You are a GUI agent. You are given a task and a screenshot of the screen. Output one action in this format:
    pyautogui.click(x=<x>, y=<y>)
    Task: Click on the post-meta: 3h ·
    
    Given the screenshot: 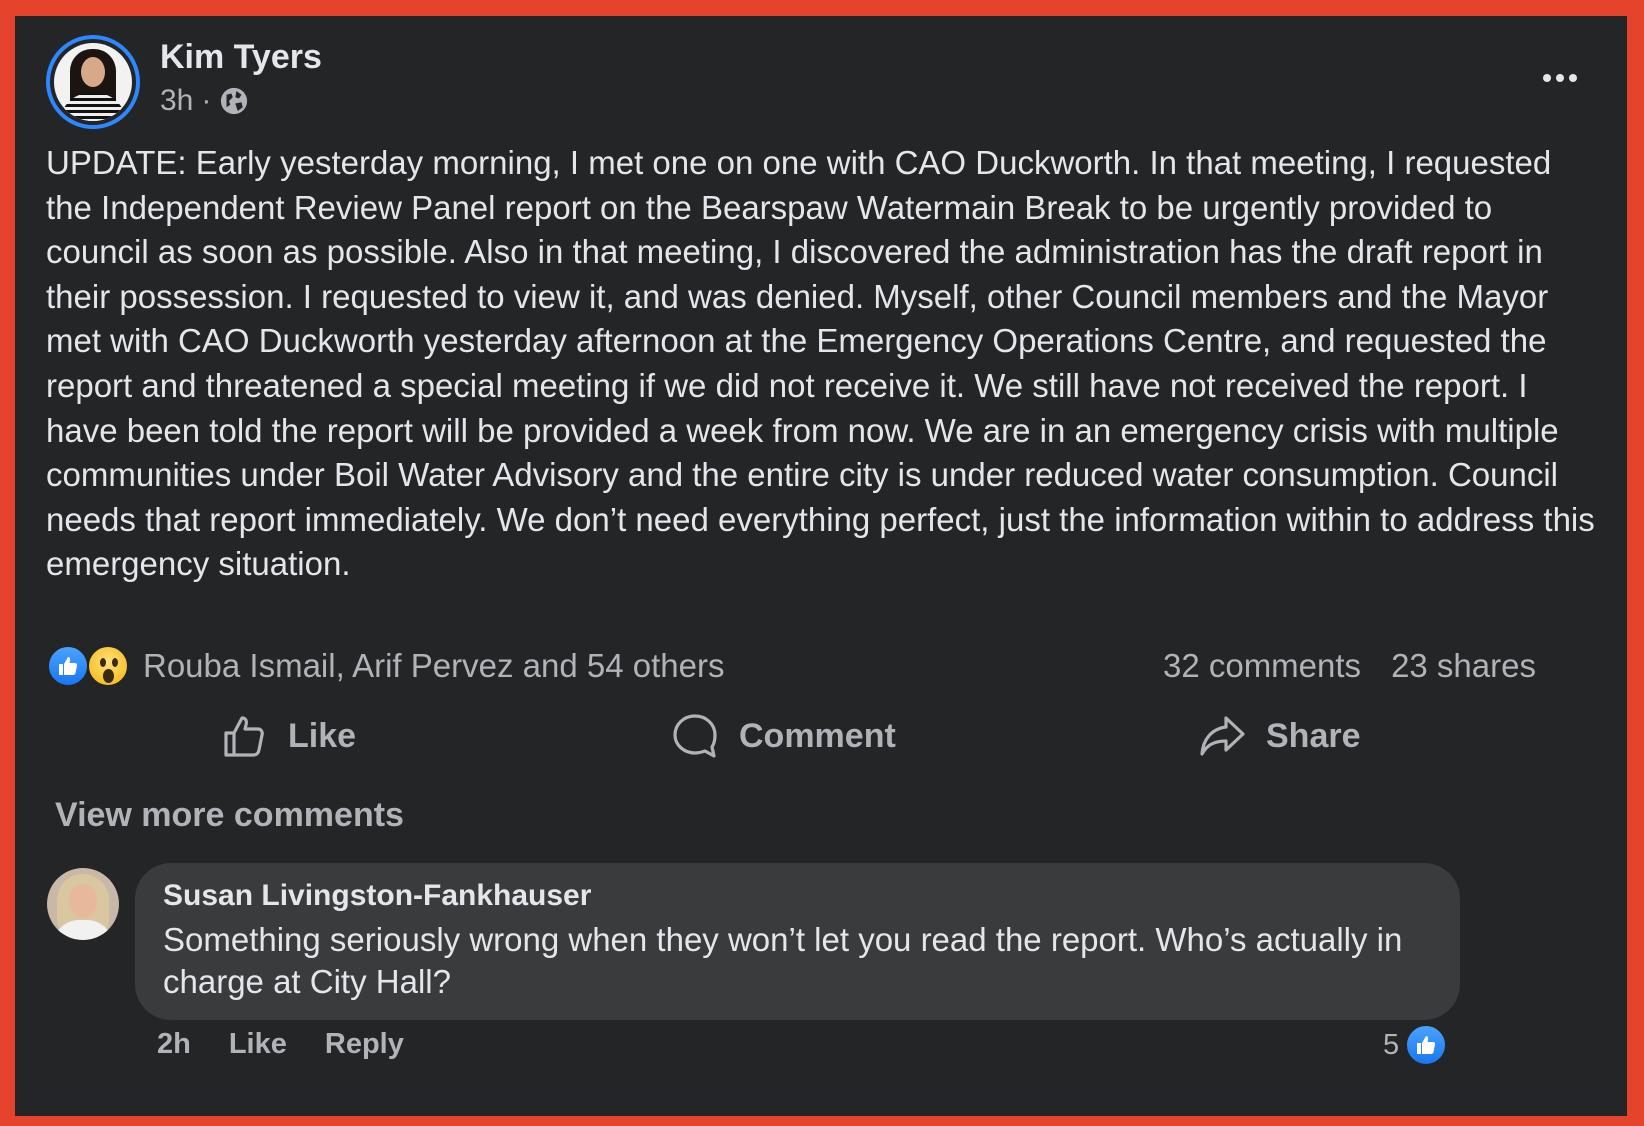 What is the action you would take?
    pyautogui.click(x=204, y=101)
    